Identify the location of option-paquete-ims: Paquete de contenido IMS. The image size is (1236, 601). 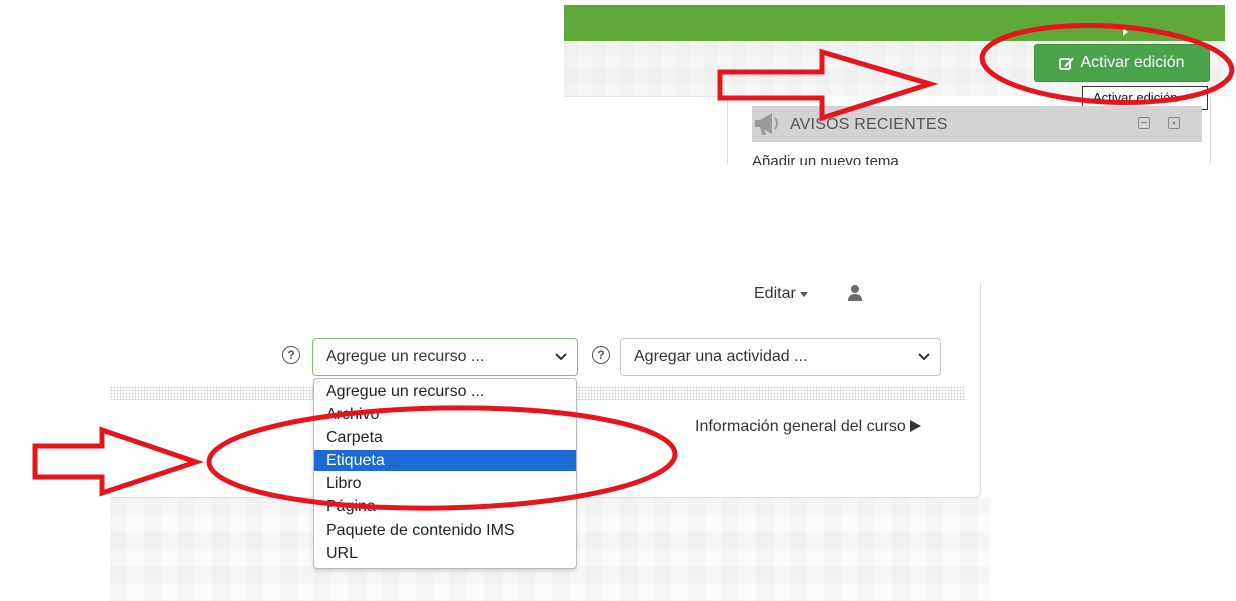
(445, 530).